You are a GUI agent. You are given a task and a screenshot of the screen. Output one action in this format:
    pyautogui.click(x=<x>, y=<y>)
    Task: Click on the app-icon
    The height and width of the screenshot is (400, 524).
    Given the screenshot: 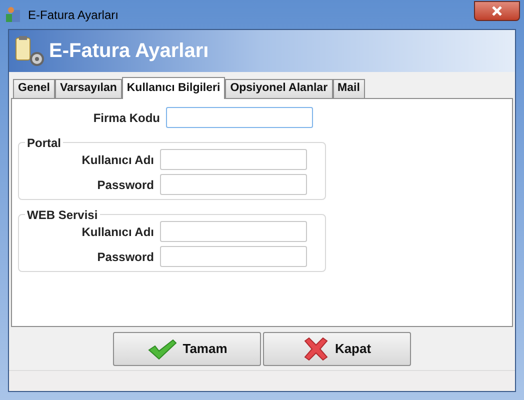 What is the action you would take?
    pyautogui.click(x=13, y=15)
    